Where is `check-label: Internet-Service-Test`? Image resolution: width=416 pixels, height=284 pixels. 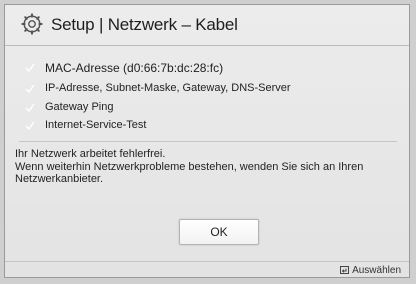 check-label: Internet-Service-Test is located at coordinates (96, 125).